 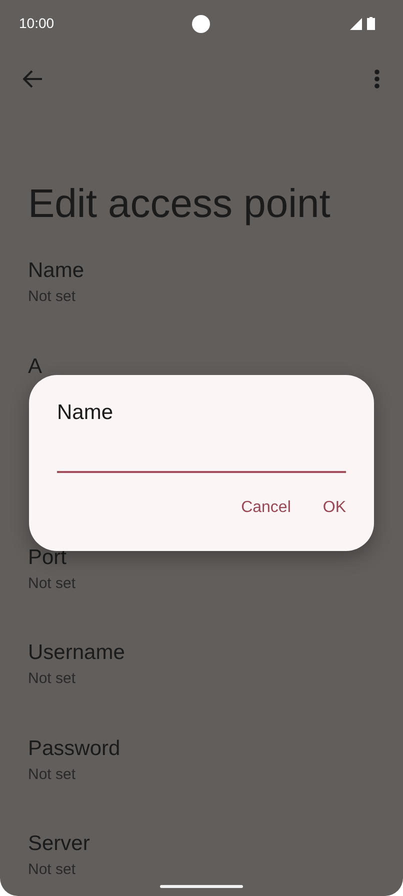 I want to click on signal-icon, so click(x=356, y=24).